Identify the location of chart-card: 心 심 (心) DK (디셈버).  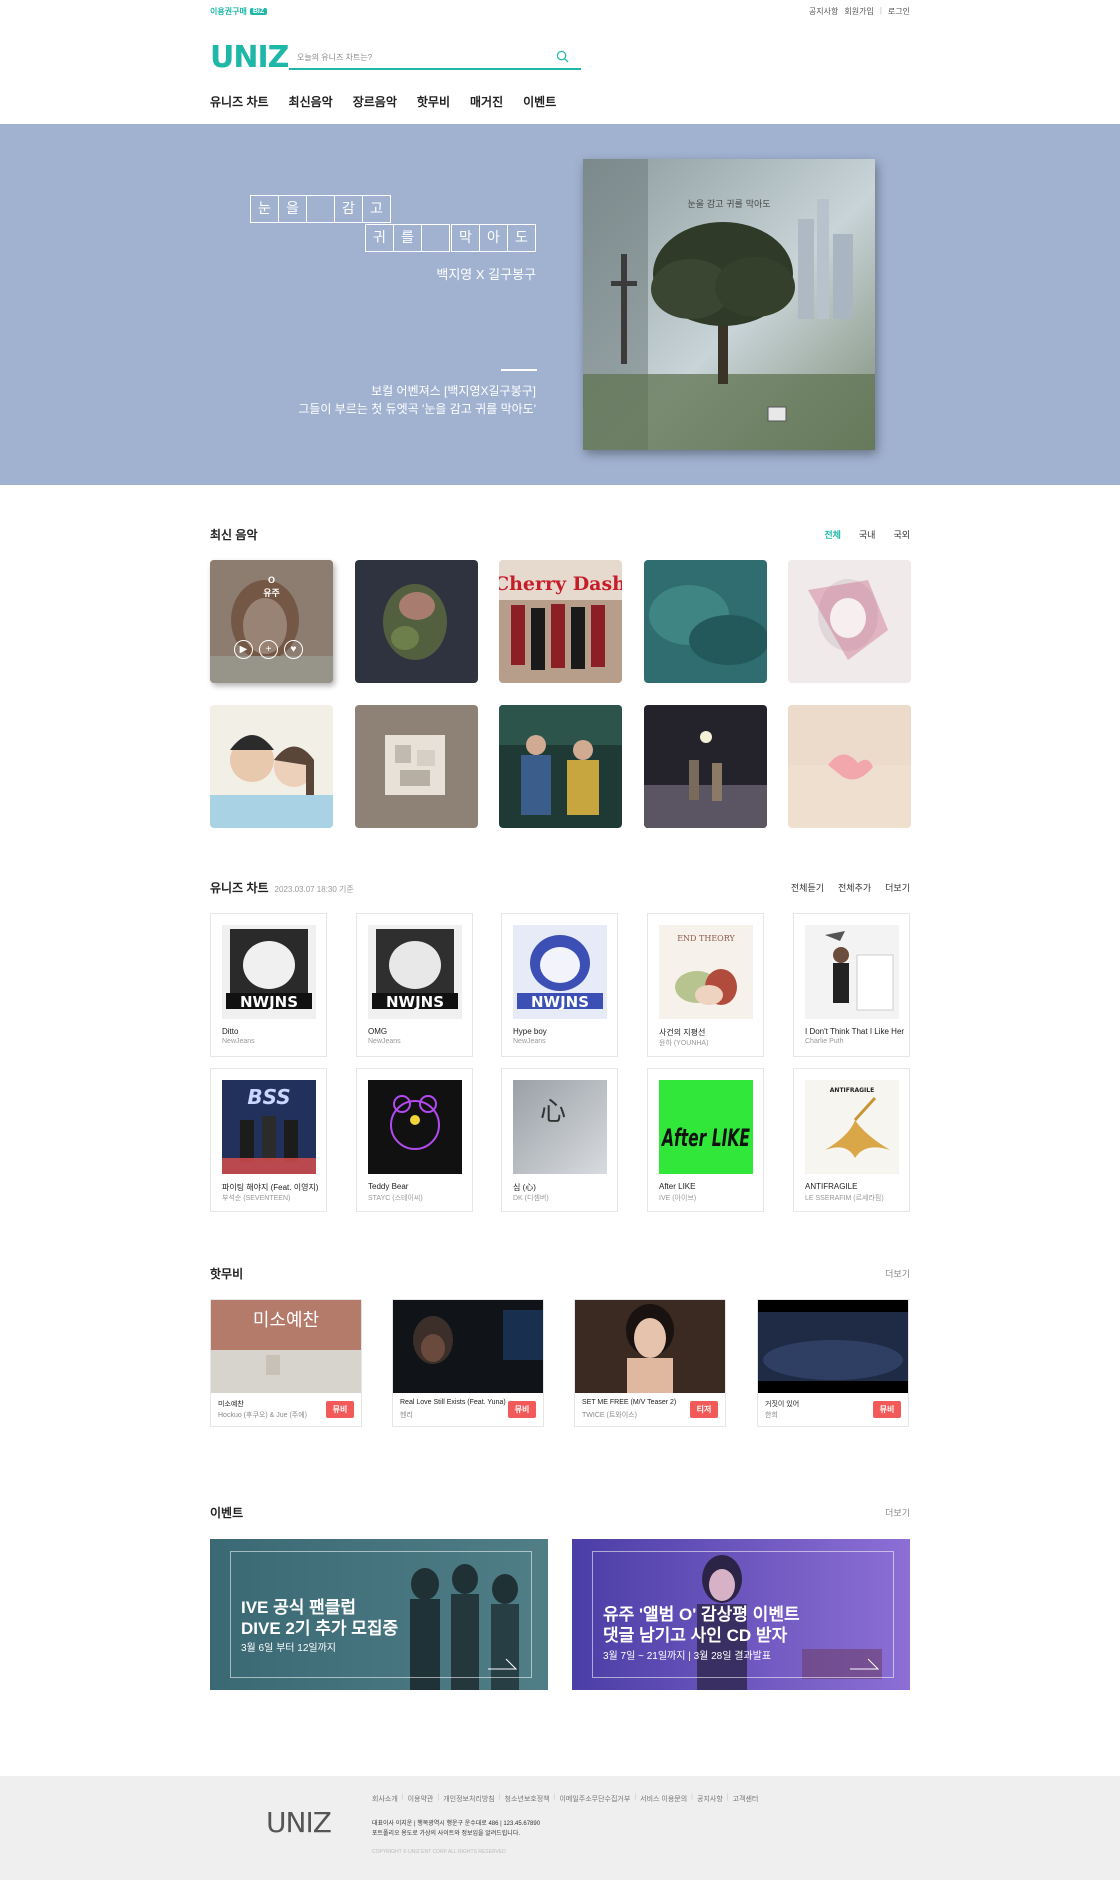
(559, 1140).